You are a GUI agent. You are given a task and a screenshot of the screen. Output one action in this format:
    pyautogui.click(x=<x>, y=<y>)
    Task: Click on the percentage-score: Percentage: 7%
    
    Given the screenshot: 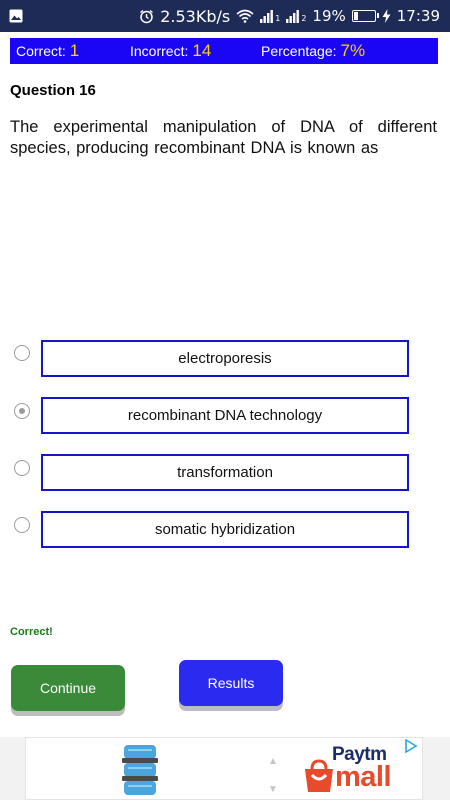 What is the action you would take?
    pyautogui.click(x=313, y=51)
    